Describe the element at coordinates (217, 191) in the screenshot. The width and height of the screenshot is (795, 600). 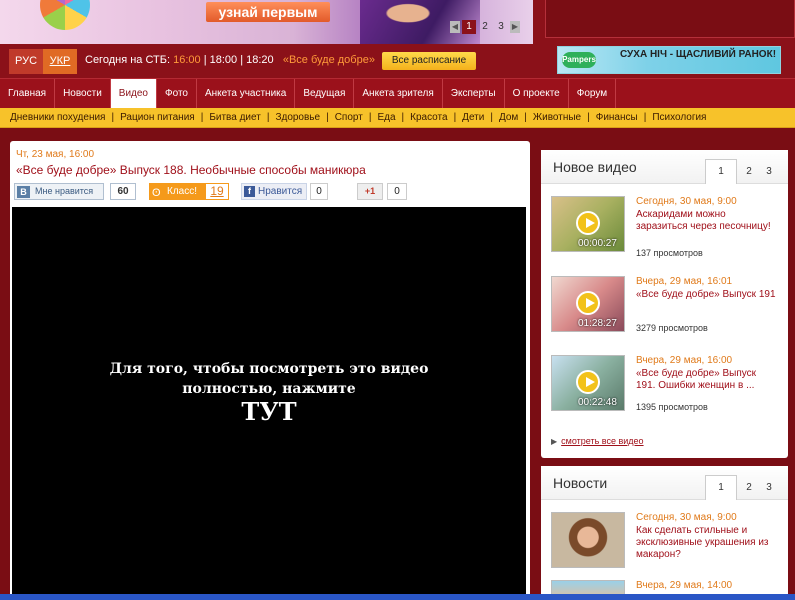
I see `ok-class-count: 19` at that location.